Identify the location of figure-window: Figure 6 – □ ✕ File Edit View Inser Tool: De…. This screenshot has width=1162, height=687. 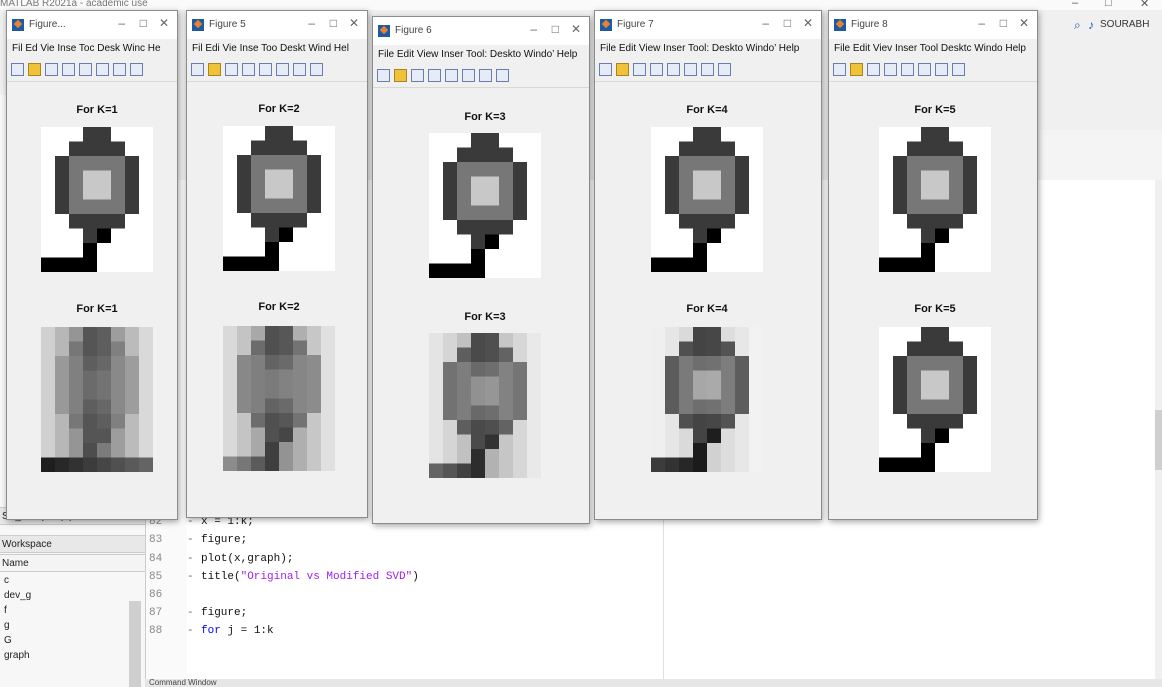
(481, 270).